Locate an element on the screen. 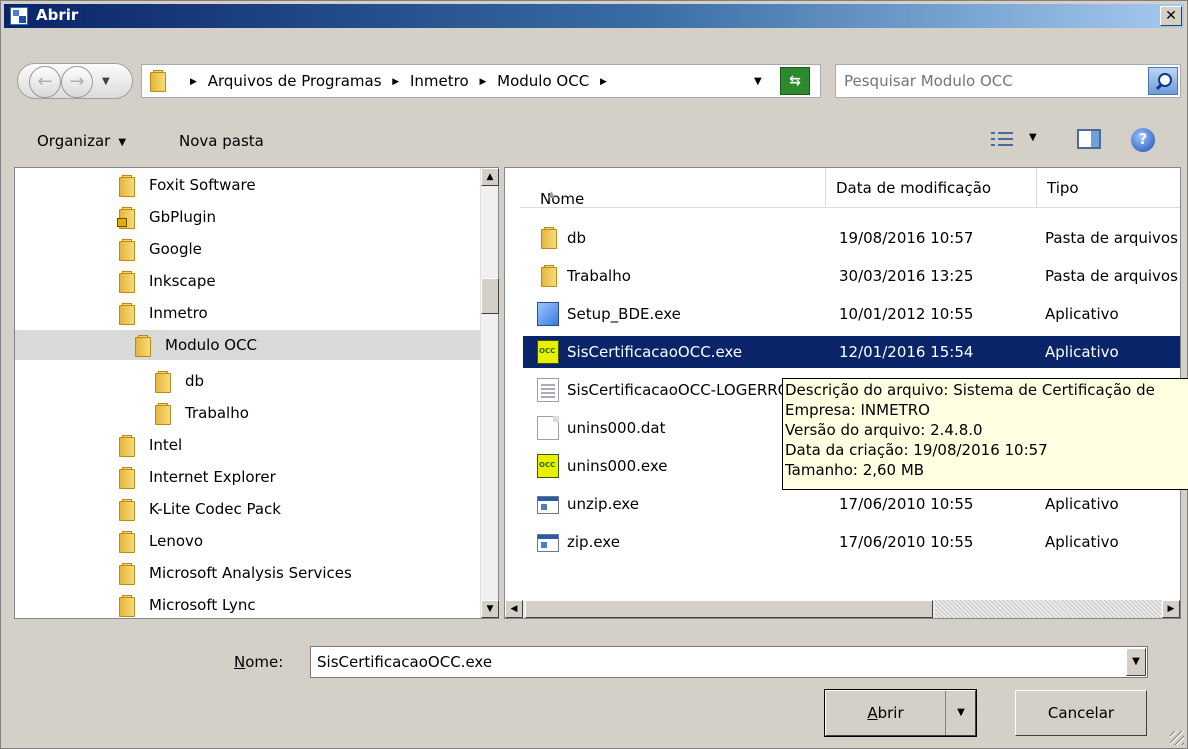  file-list-hscrollbar: ◀ ▶ is located at coordinates (842, 609).